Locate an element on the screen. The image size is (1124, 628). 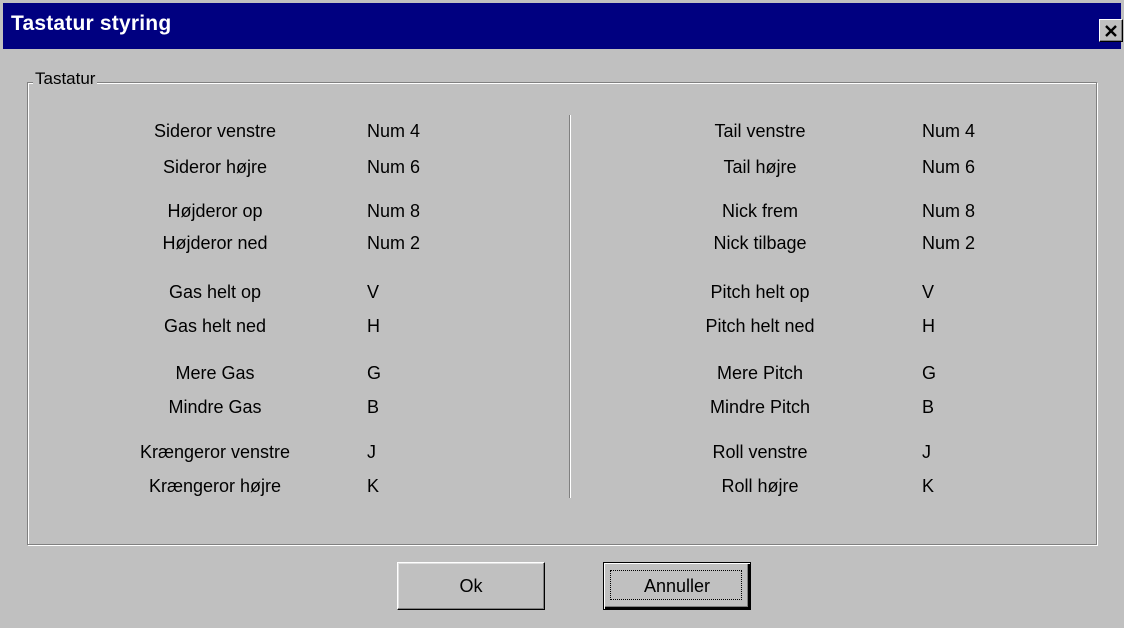
right-mapping-row: Pitch helt ned H is located at coordinates (562, 326).